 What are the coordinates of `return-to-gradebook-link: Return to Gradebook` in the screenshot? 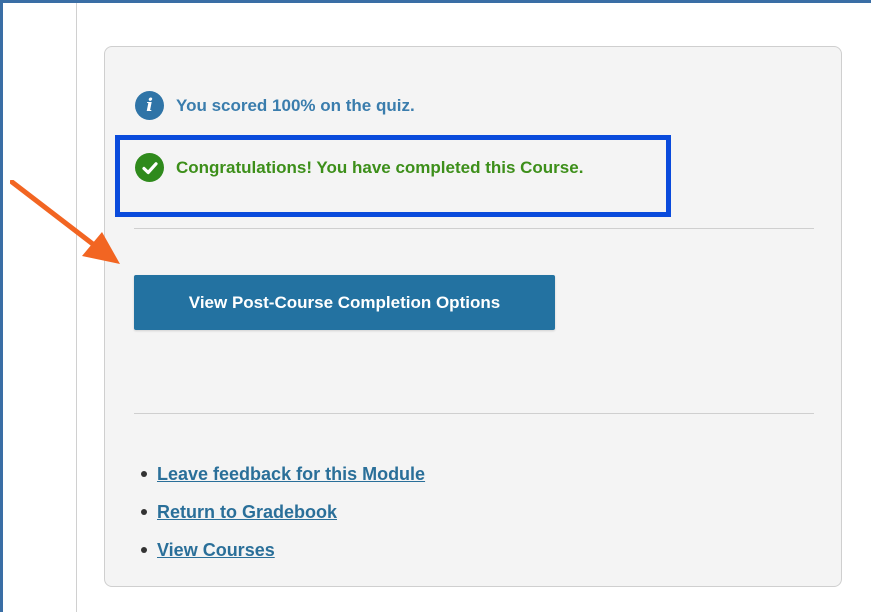 It's located at (247, 512).